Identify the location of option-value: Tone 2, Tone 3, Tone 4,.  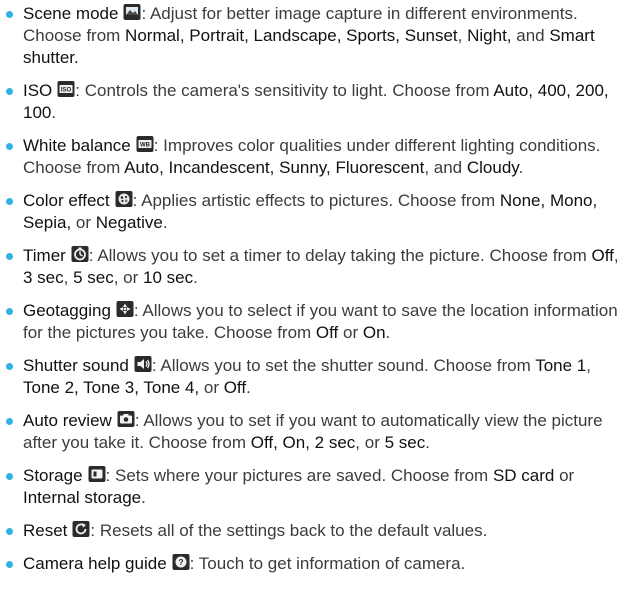
(111, 387).